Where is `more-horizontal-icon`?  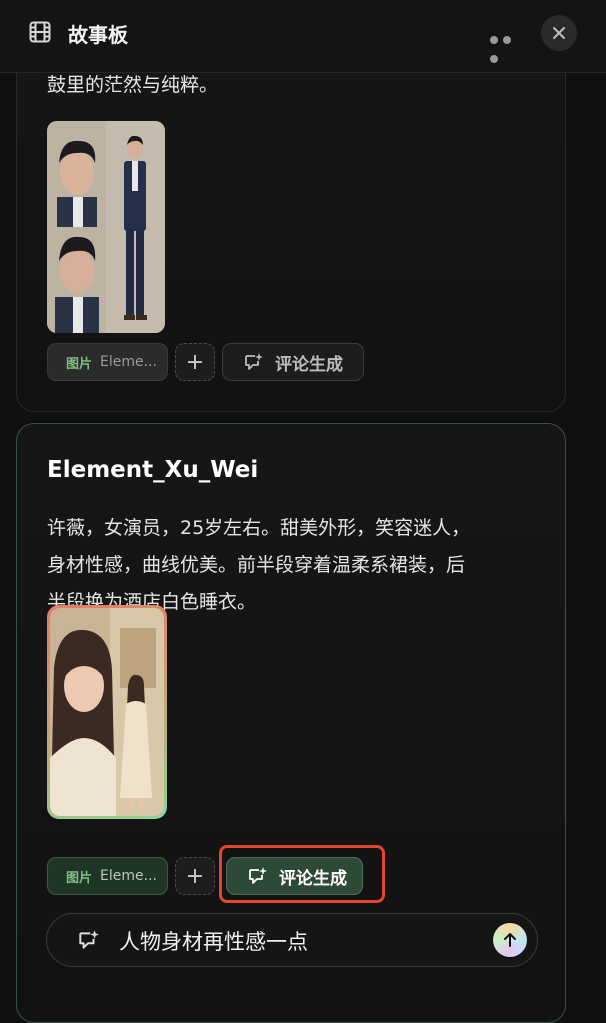 more-horizontal-icon is located at coordinates (509, 46).